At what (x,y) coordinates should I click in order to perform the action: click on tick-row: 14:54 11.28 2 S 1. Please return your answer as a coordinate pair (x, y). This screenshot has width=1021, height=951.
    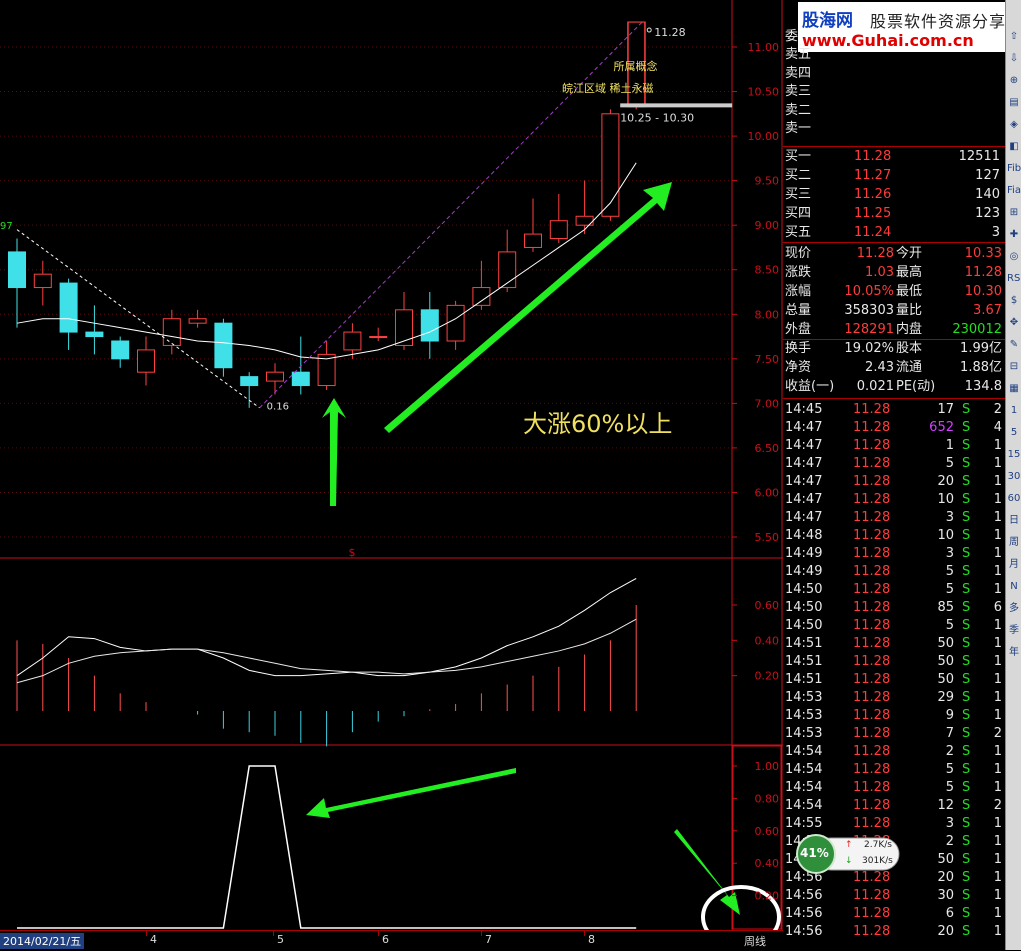
    Looking at the image, I should click on (894, 752).